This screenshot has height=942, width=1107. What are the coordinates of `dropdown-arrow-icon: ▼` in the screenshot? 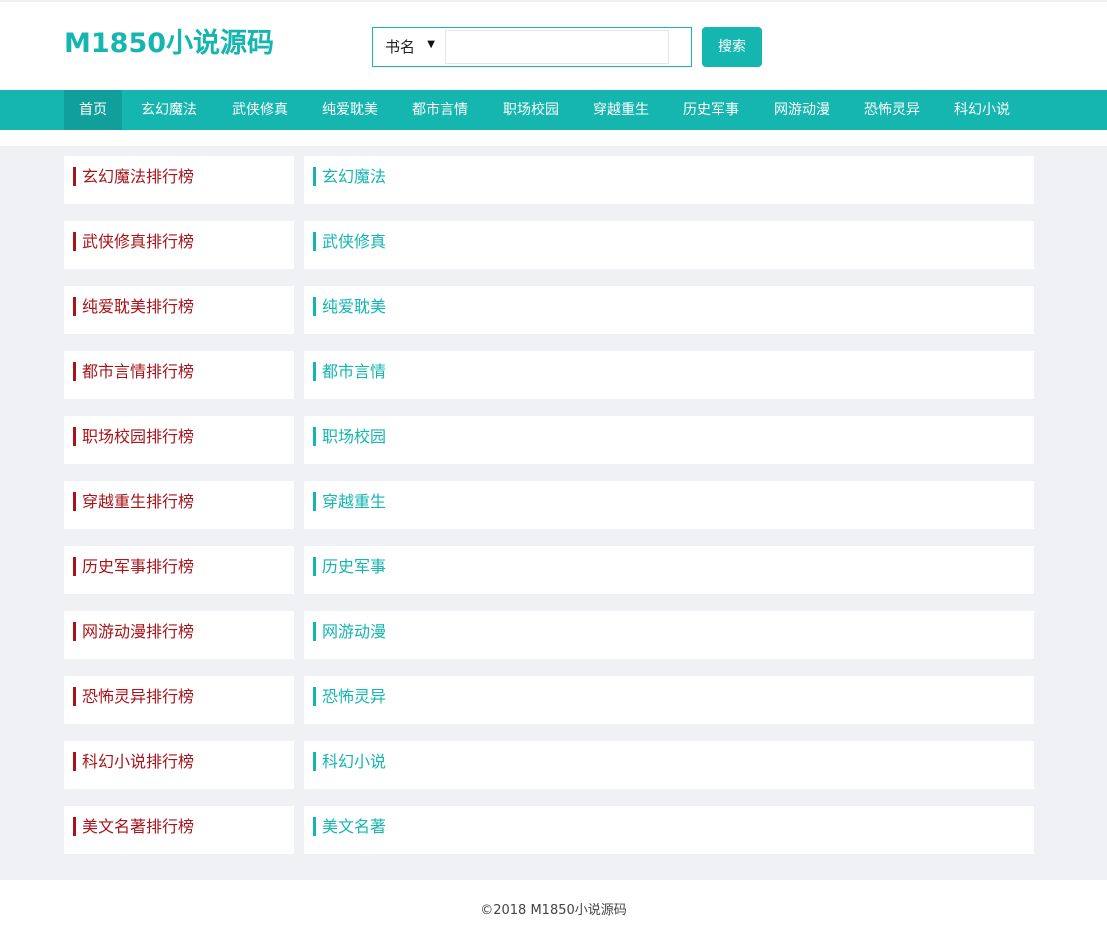 It's located at (431, 44).